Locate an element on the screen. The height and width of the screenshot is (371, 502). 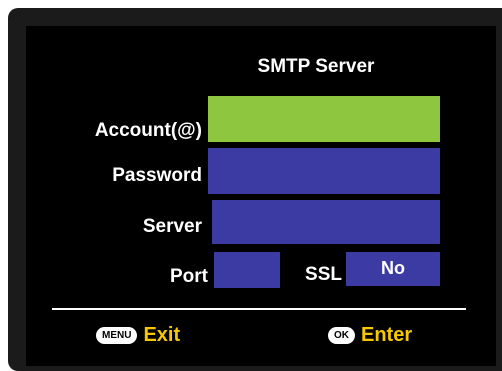
screen-title: SMTP Server is located at coordinates (316, 66).